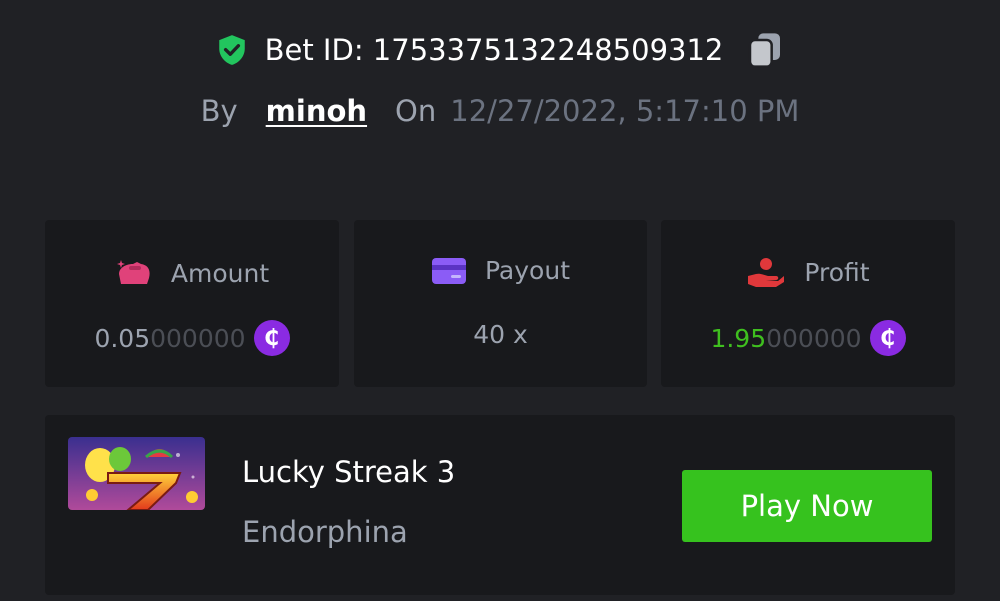 This screenshot has height=601, width=1000. I want to click on play-now-button: Play Now, so click(807, 506).